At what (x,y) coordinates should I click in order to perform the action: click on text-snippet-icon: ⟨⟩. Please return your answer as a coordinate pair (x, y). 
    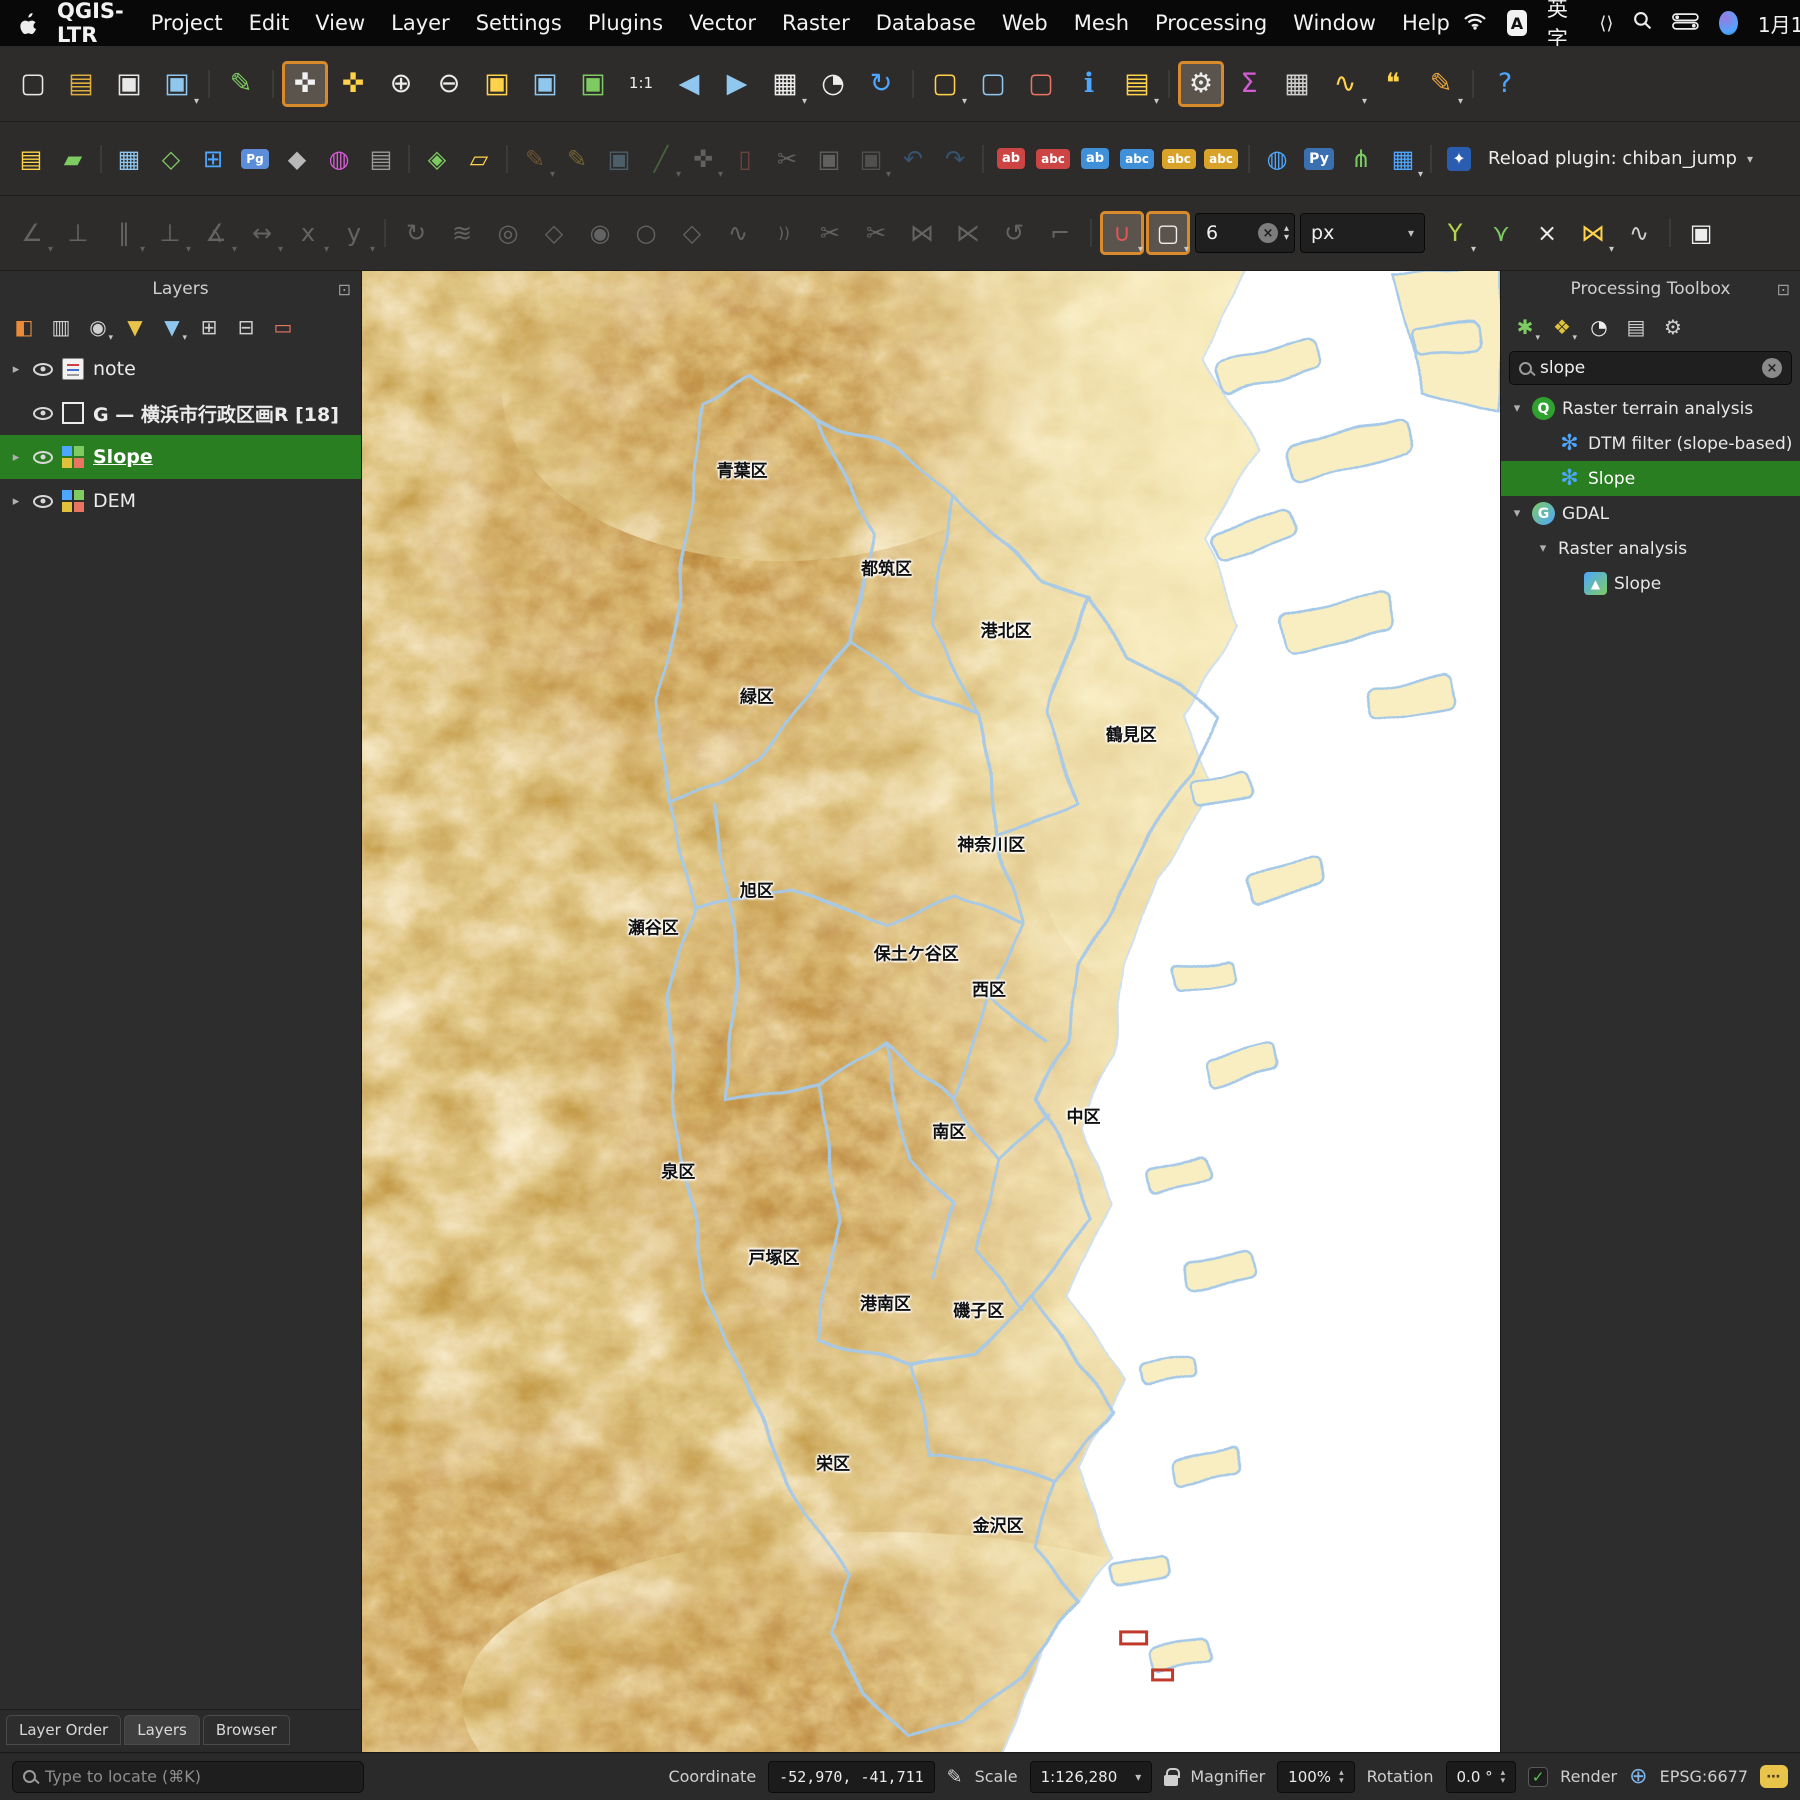
    Looking at the image, I should click on (1606, 23).